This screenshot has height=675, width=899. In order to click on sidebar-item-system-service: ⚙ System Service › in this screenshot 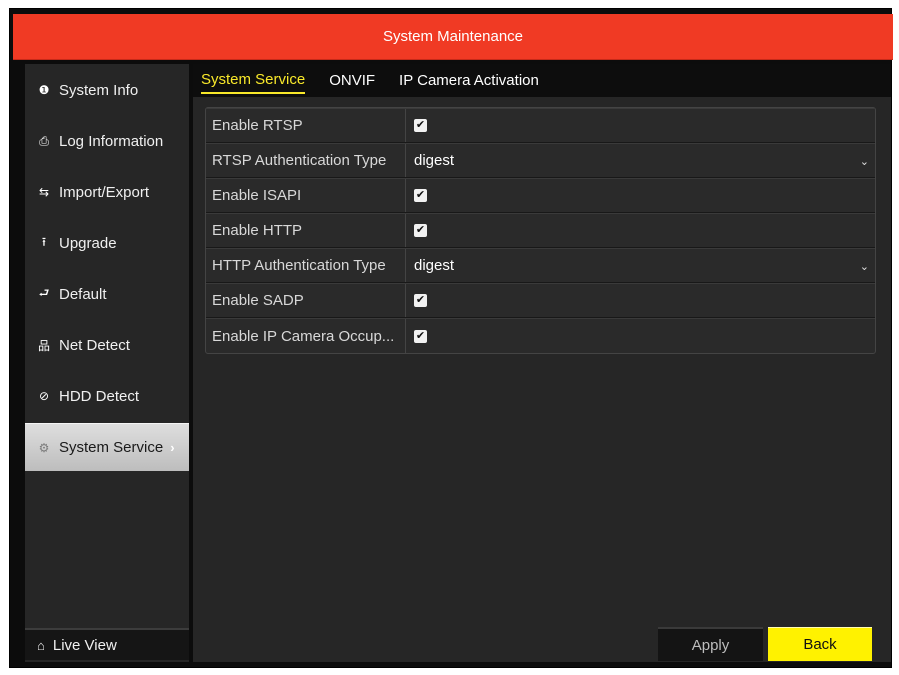, I will do `click(107, 447)`.